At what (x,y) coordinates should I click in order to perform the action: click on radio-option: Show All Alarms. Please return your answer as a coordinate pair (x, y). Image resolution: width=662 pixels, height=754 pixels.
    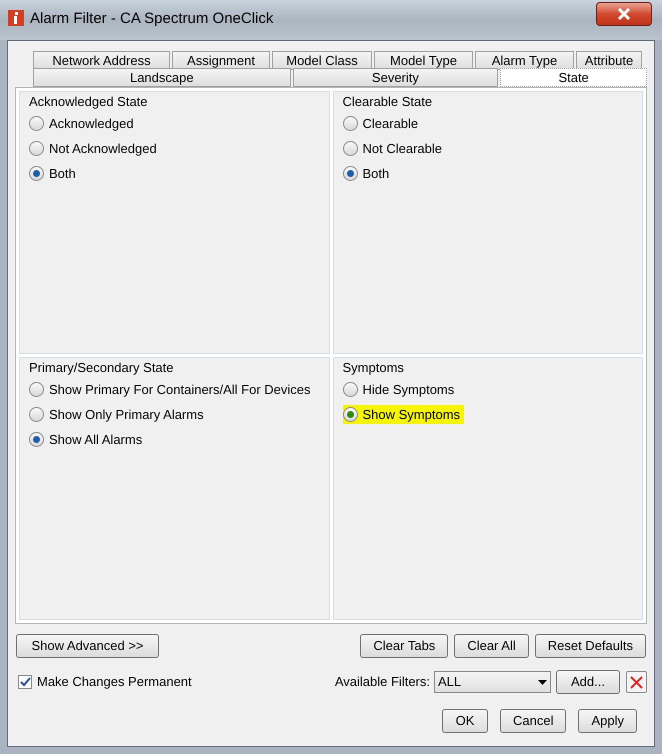
    Looking at the image, I should click on (87, 440).